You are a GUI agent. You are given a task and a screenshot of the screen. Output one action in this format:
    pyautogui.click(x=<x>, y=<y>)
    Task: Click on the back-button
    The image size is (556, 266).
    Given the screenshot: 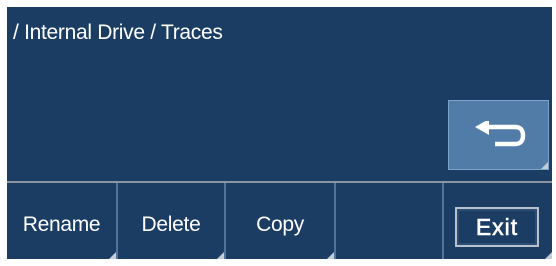 What is the action you would take?
    pyautogui.click(x=498, y=135)
    